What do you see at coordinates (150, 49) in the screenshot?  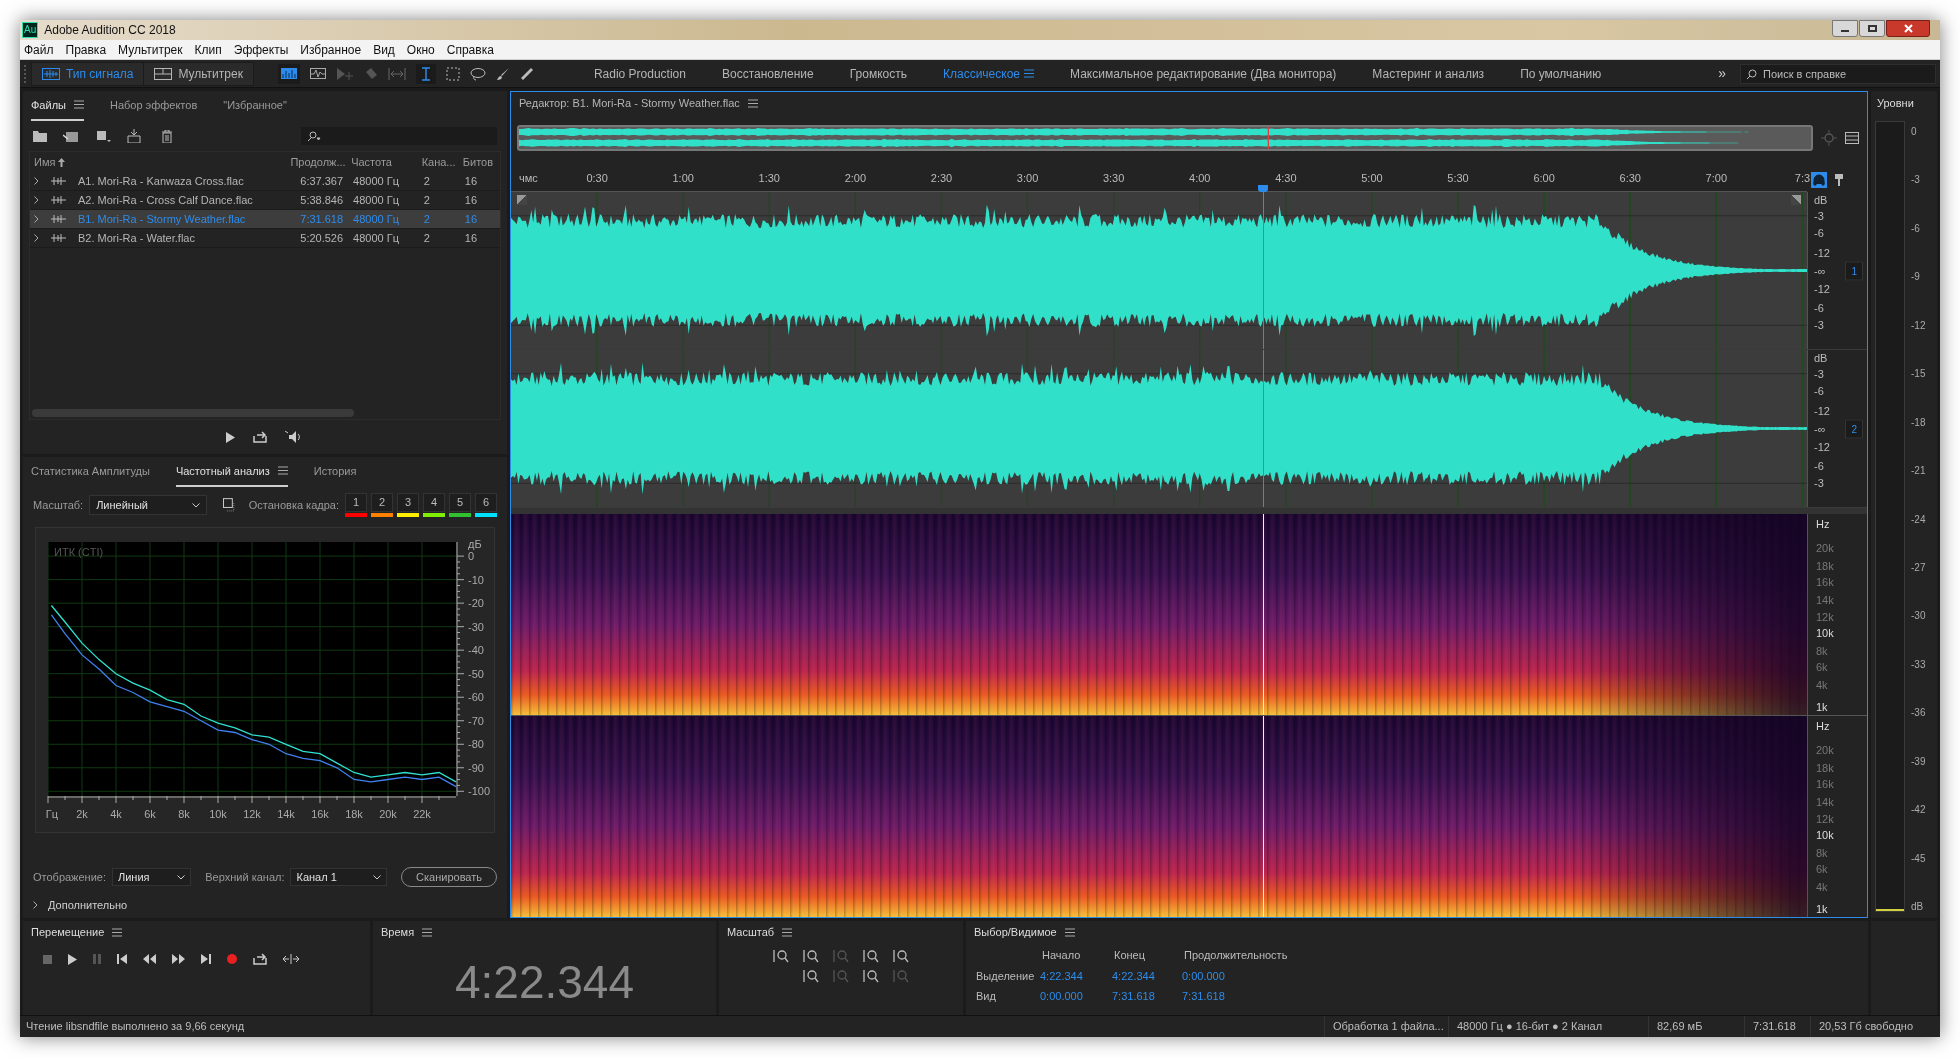 I see `menu-item: Мультитрек` at bounding box center [150, 49].